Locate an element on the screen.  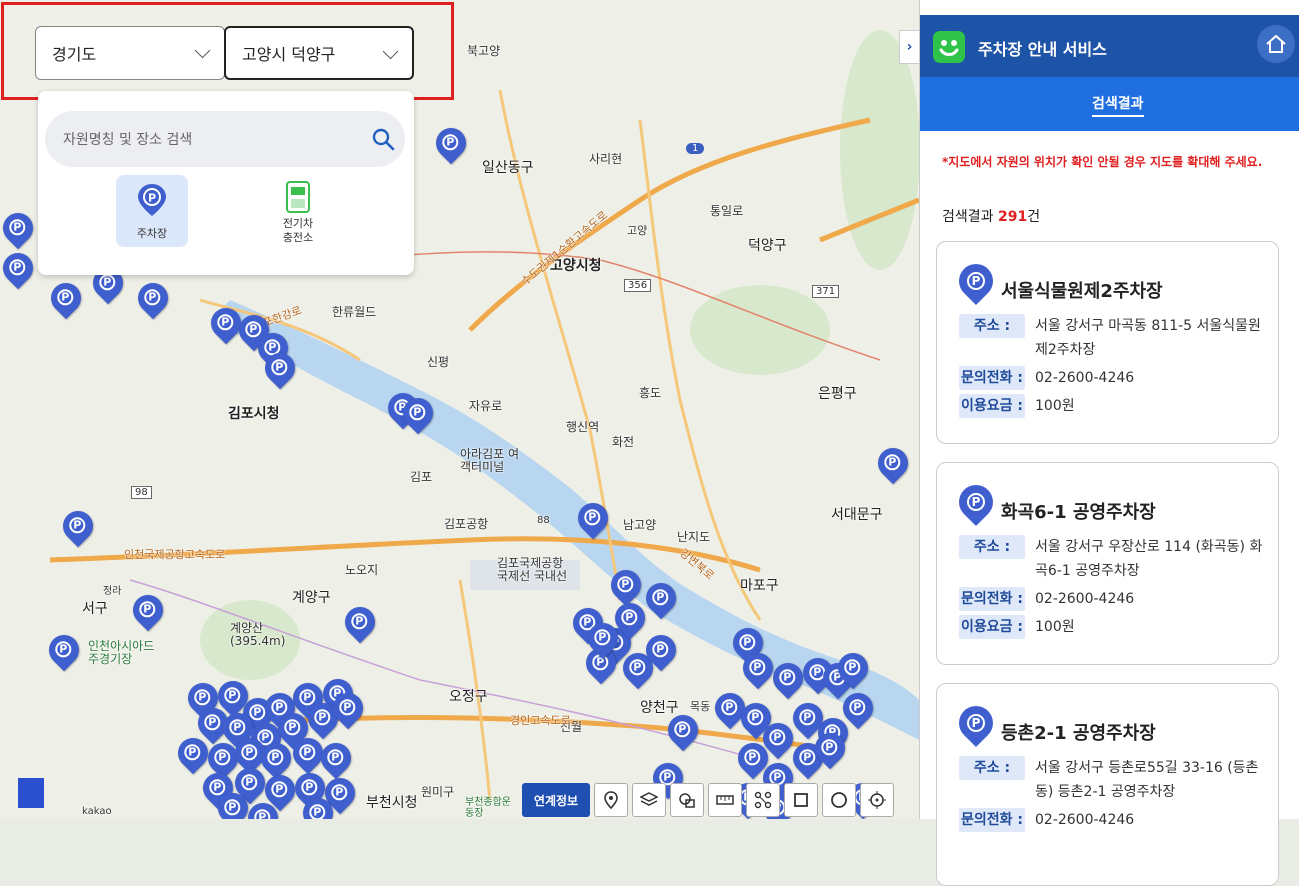
place-label: 노오지 is located at coordinates (362, 570).